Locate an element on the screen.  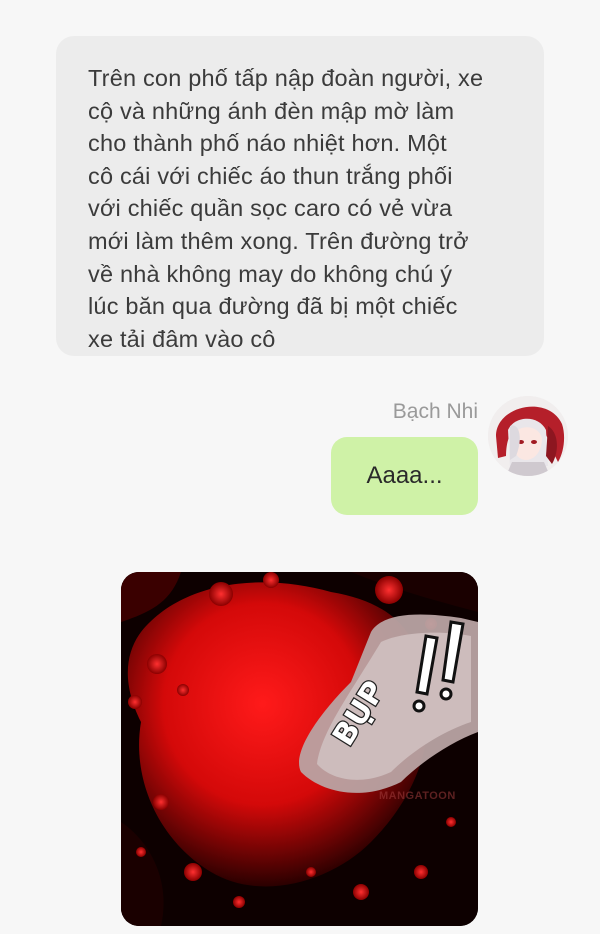
character-avatar-image is located at coordinates (528, 436).